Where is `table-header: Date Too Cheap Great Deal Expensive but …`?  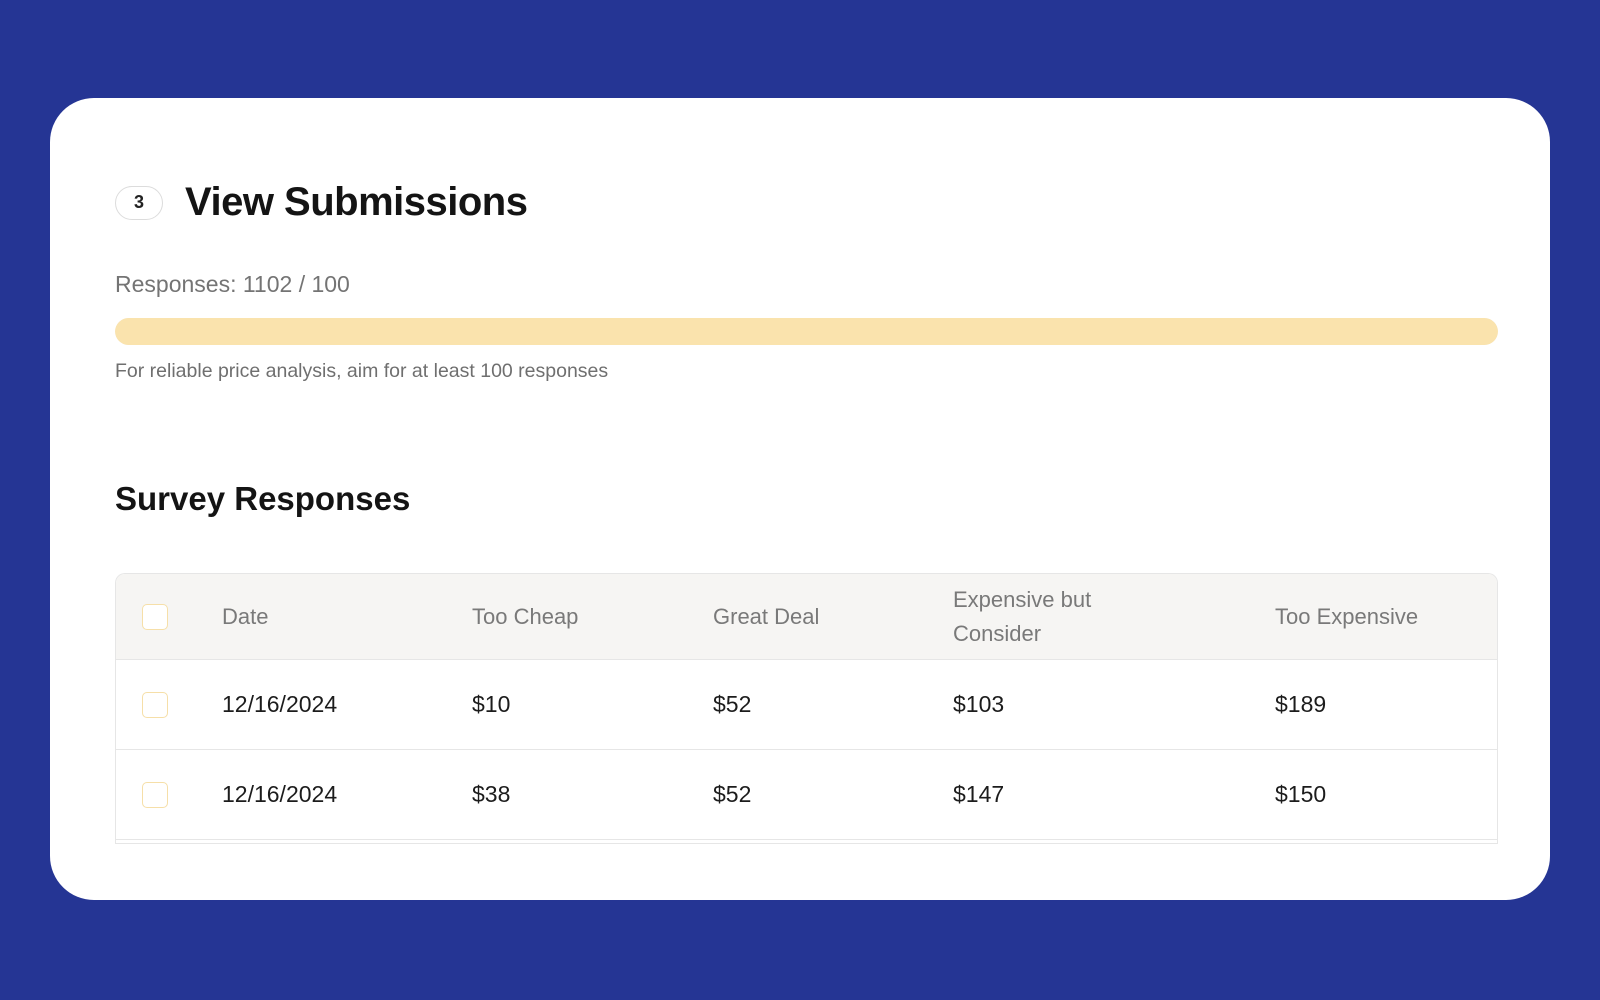 table-header: Date Too Cheap Great Deal Expensive but … is located at coordinates (806, 617).